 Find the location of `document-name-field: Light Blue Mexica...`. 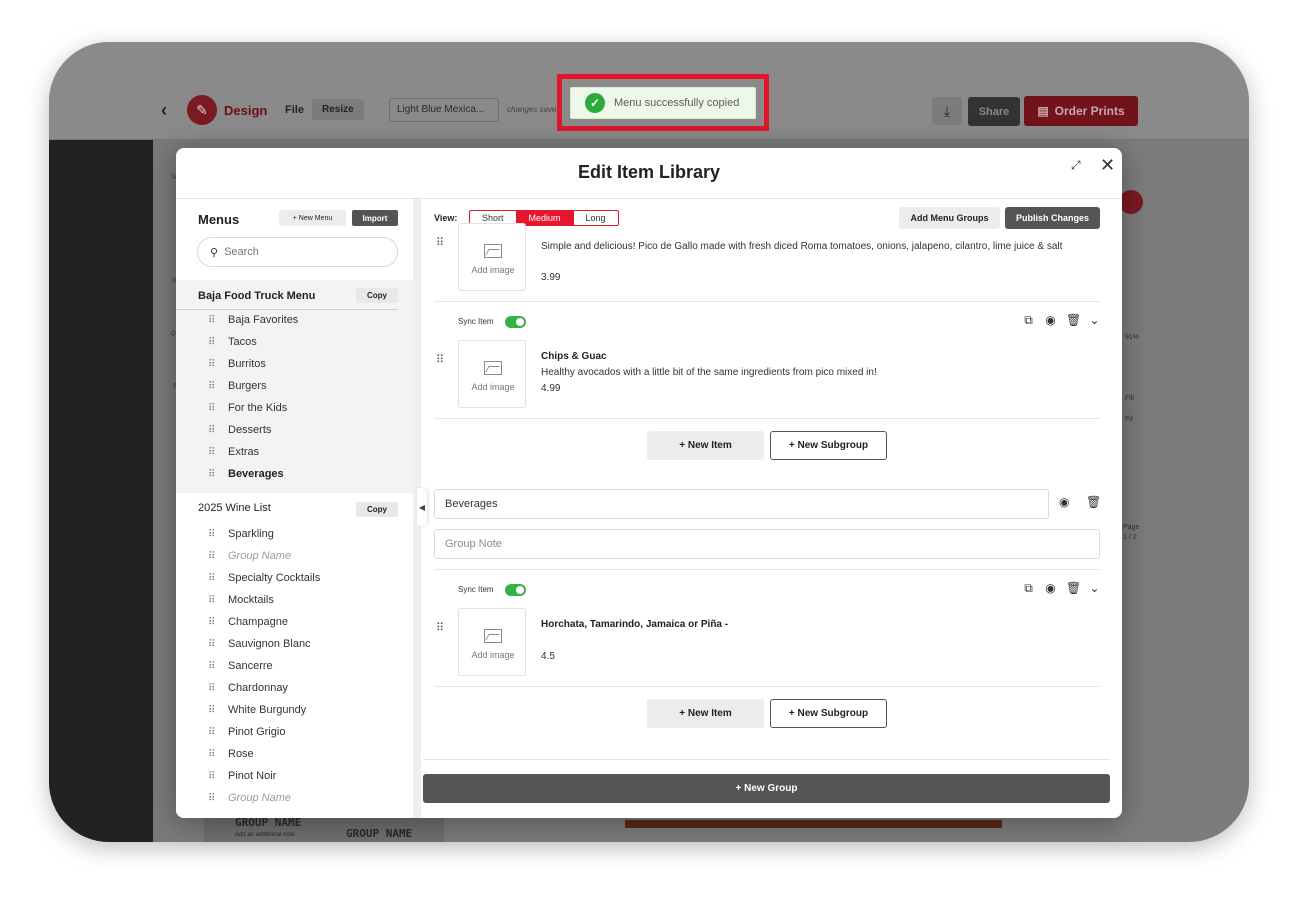

document-name-field: Light Blue Mexica... is located at coordinates (444, 110).